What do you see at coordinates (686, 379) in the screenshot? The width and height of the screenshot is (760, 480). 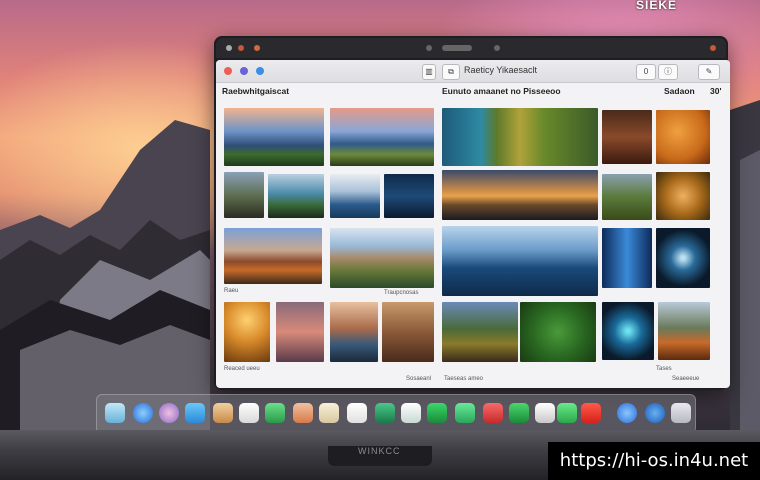 I see `photo-caption: Seaeeeue` at bounding box center [686, 379].